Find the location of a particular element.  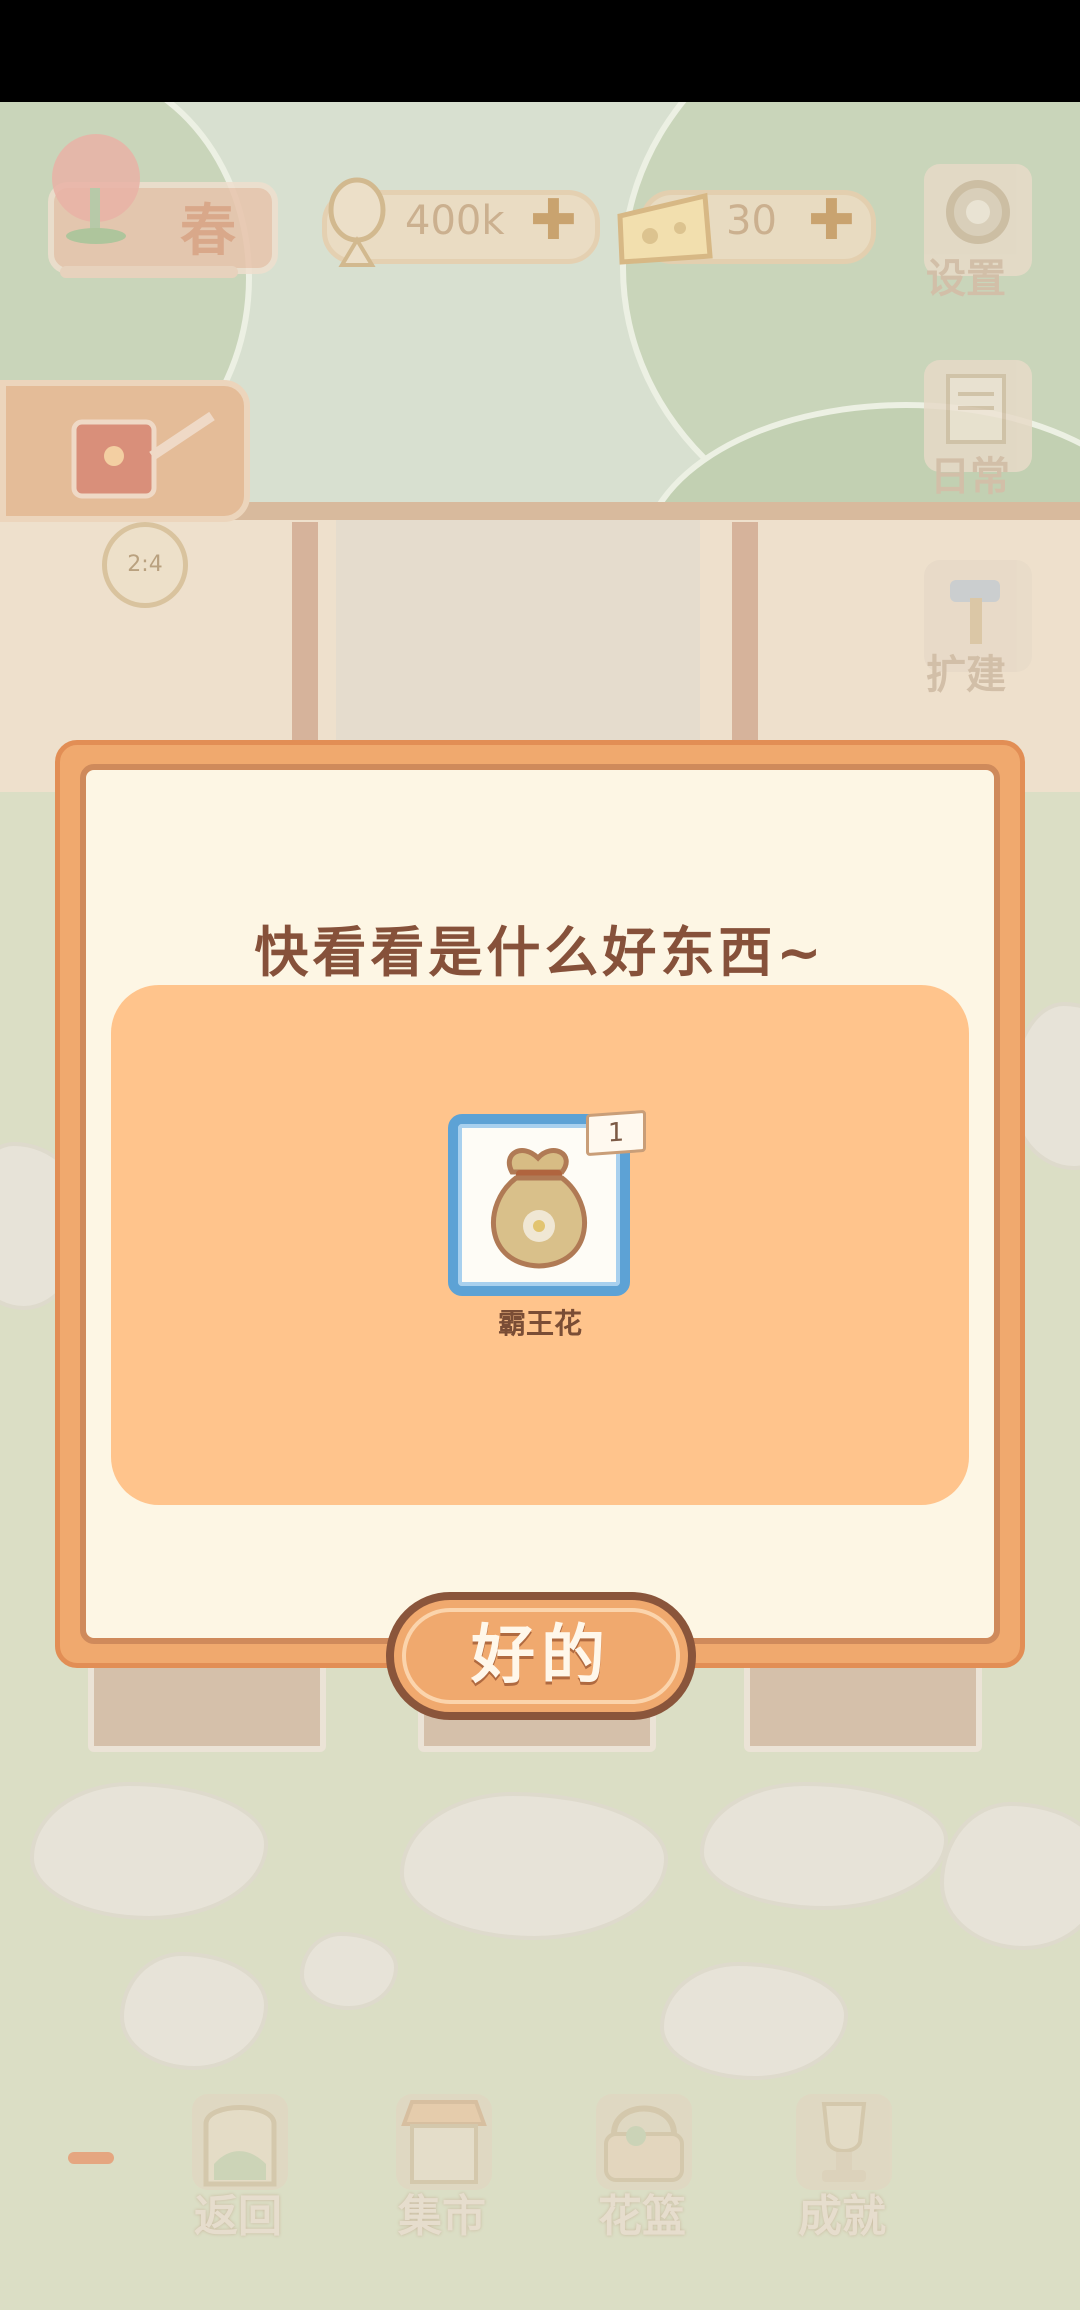

ok-button-label: 好的 is located at coordinates (541, 1656).